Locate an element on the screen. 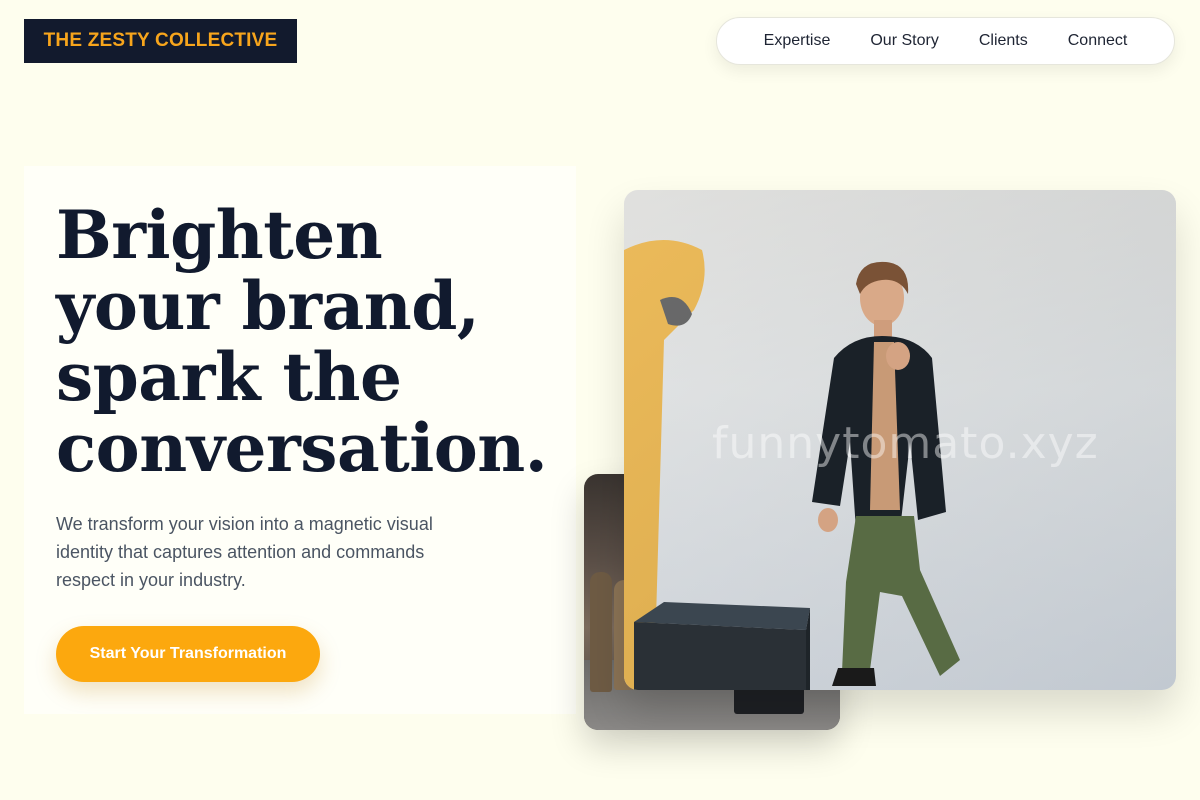  mannequin-figure is located at coordinates (601, 632).